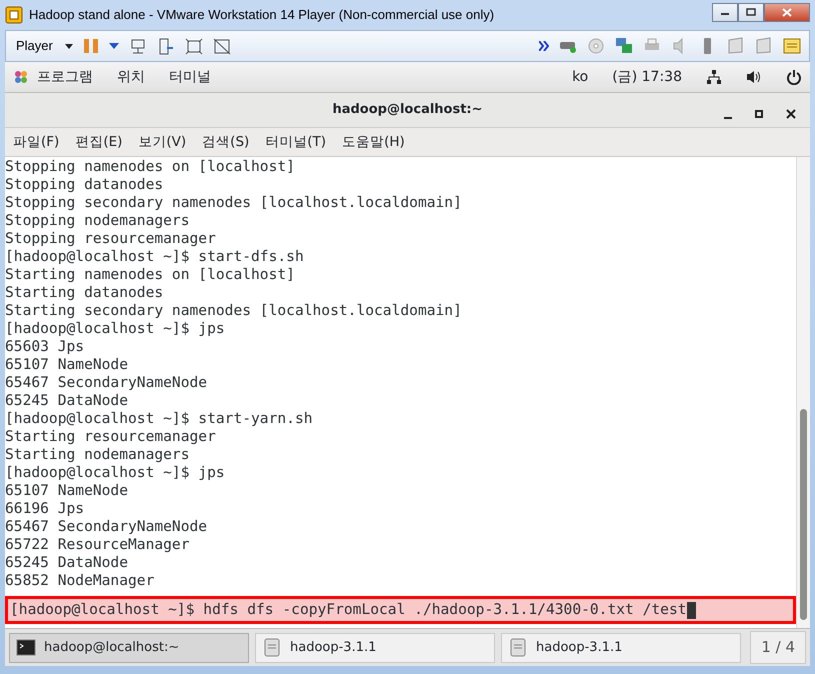 The width and height of the screenshot is (815, 674). What do you see at coordinates (234, 311) in the screenshot?
I see `terminal-line: Starting secondary namenodes [localhost.localdomain]` at bounding box center [234, 311].